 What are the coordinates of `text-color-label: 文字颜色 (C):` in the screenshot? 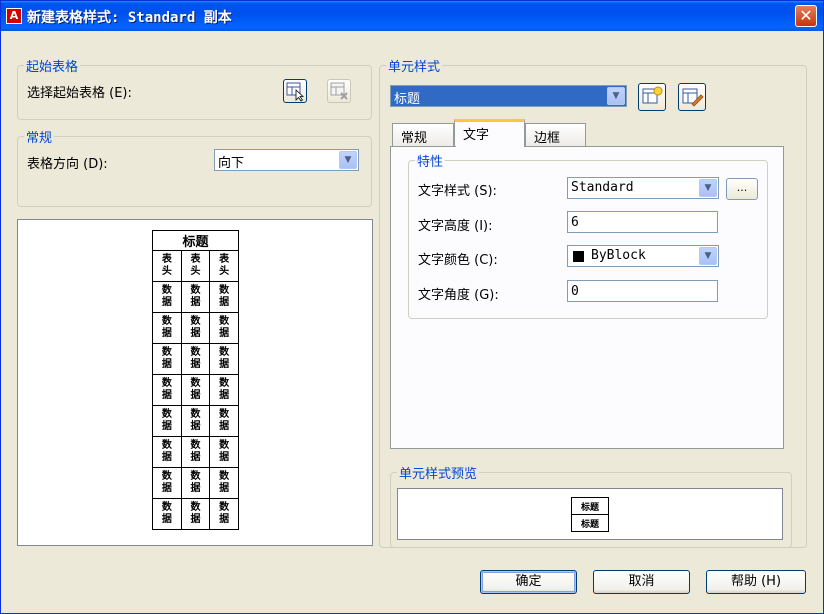 It's located at (458, 260).